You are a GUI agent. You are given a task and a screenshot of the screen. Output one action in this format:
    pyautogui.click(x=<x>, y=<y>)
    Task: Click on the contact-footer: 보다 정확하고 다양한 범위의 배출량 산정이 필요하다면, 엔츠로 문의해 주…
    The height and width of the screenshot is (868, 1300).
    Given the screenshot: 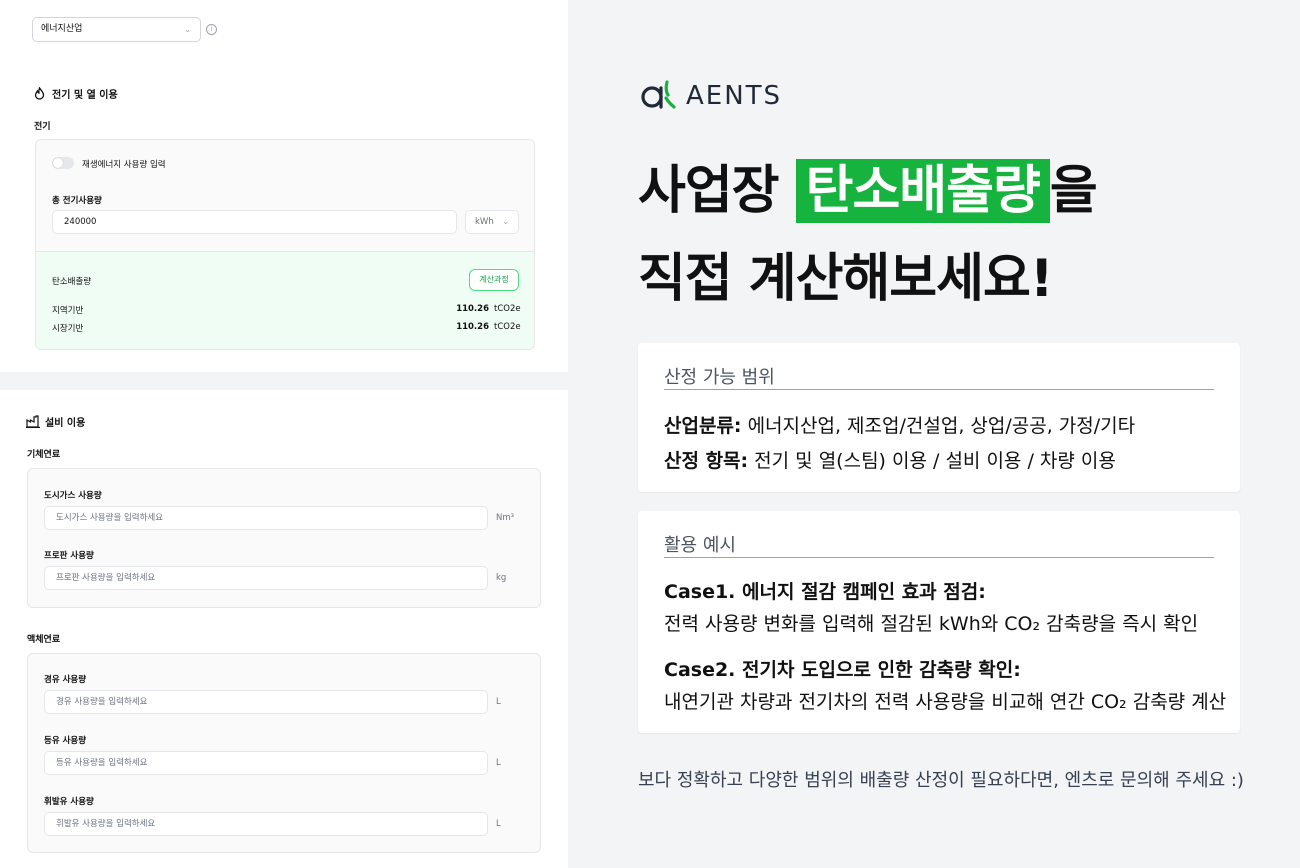 What is the action you would take?
    pyautogui.click(x=941, y=780)
    